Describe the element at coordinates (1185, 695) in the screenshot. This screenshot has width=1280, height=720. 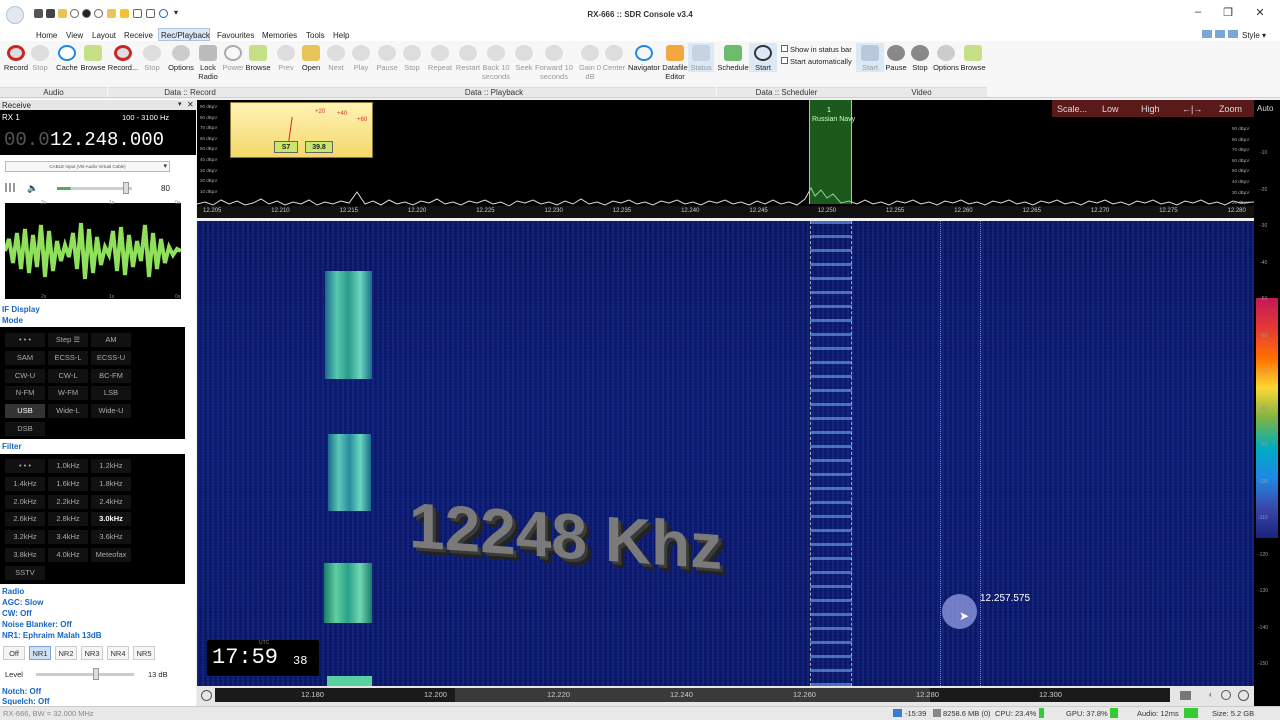
I see `camera-icon` at that location.